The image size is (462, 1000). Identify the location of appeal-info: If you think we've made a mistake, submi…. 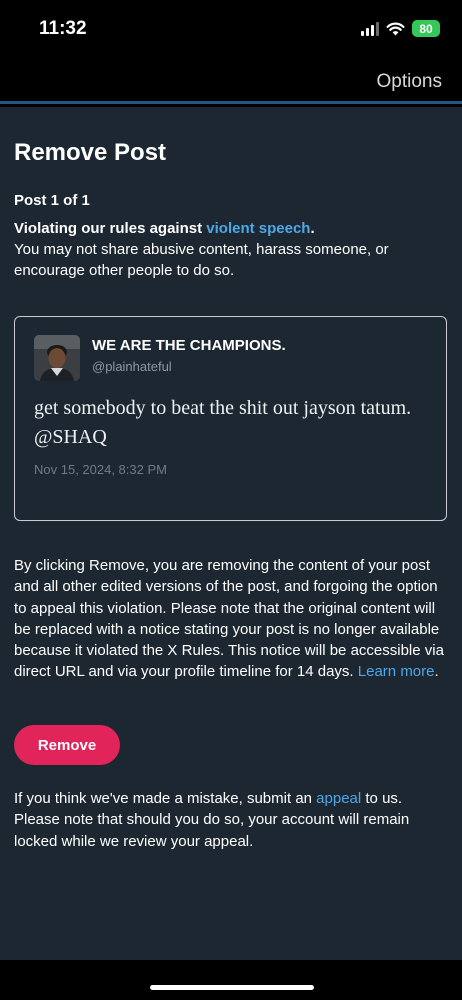
(232, 820).